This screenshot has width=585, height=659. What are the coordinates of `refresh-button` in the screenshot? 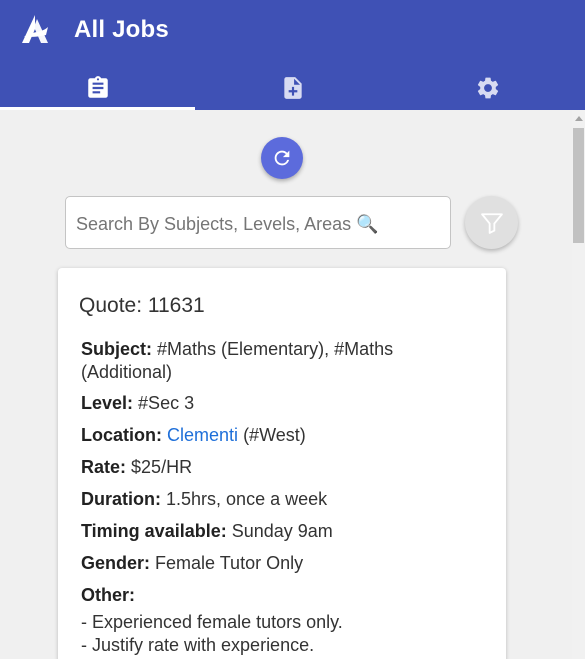 It's located at (282, 158).